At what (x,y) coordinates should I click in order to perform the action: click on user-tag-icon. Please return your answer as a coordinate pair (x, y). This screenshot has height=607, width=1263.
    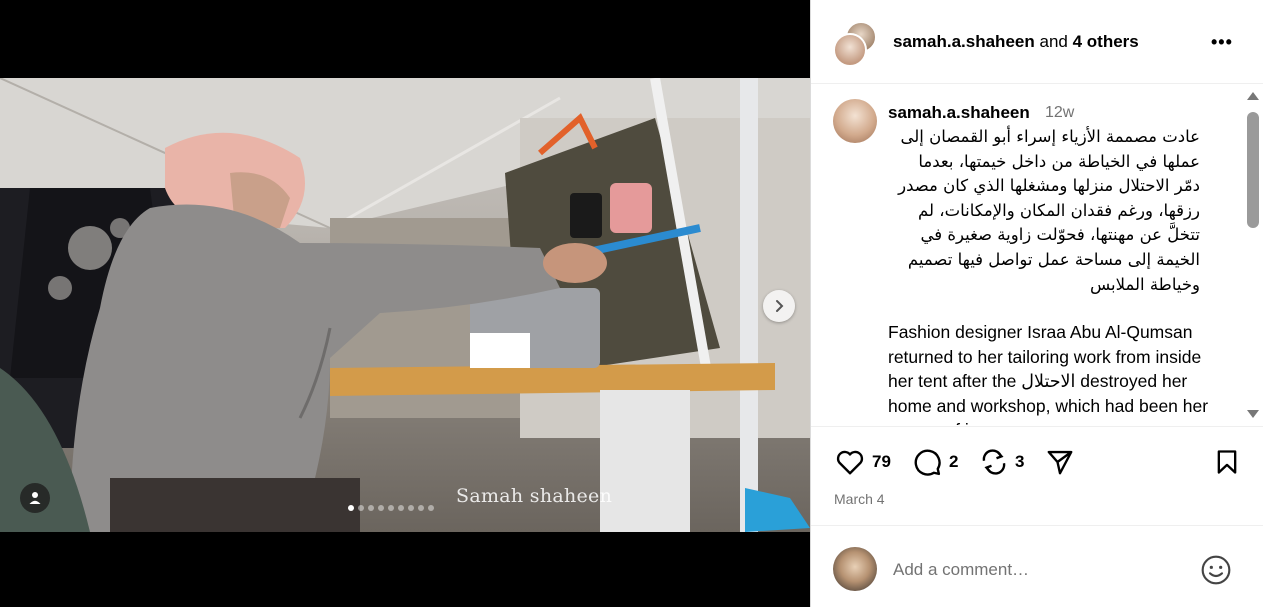
    Looking at the image, I should click on (35, 498).